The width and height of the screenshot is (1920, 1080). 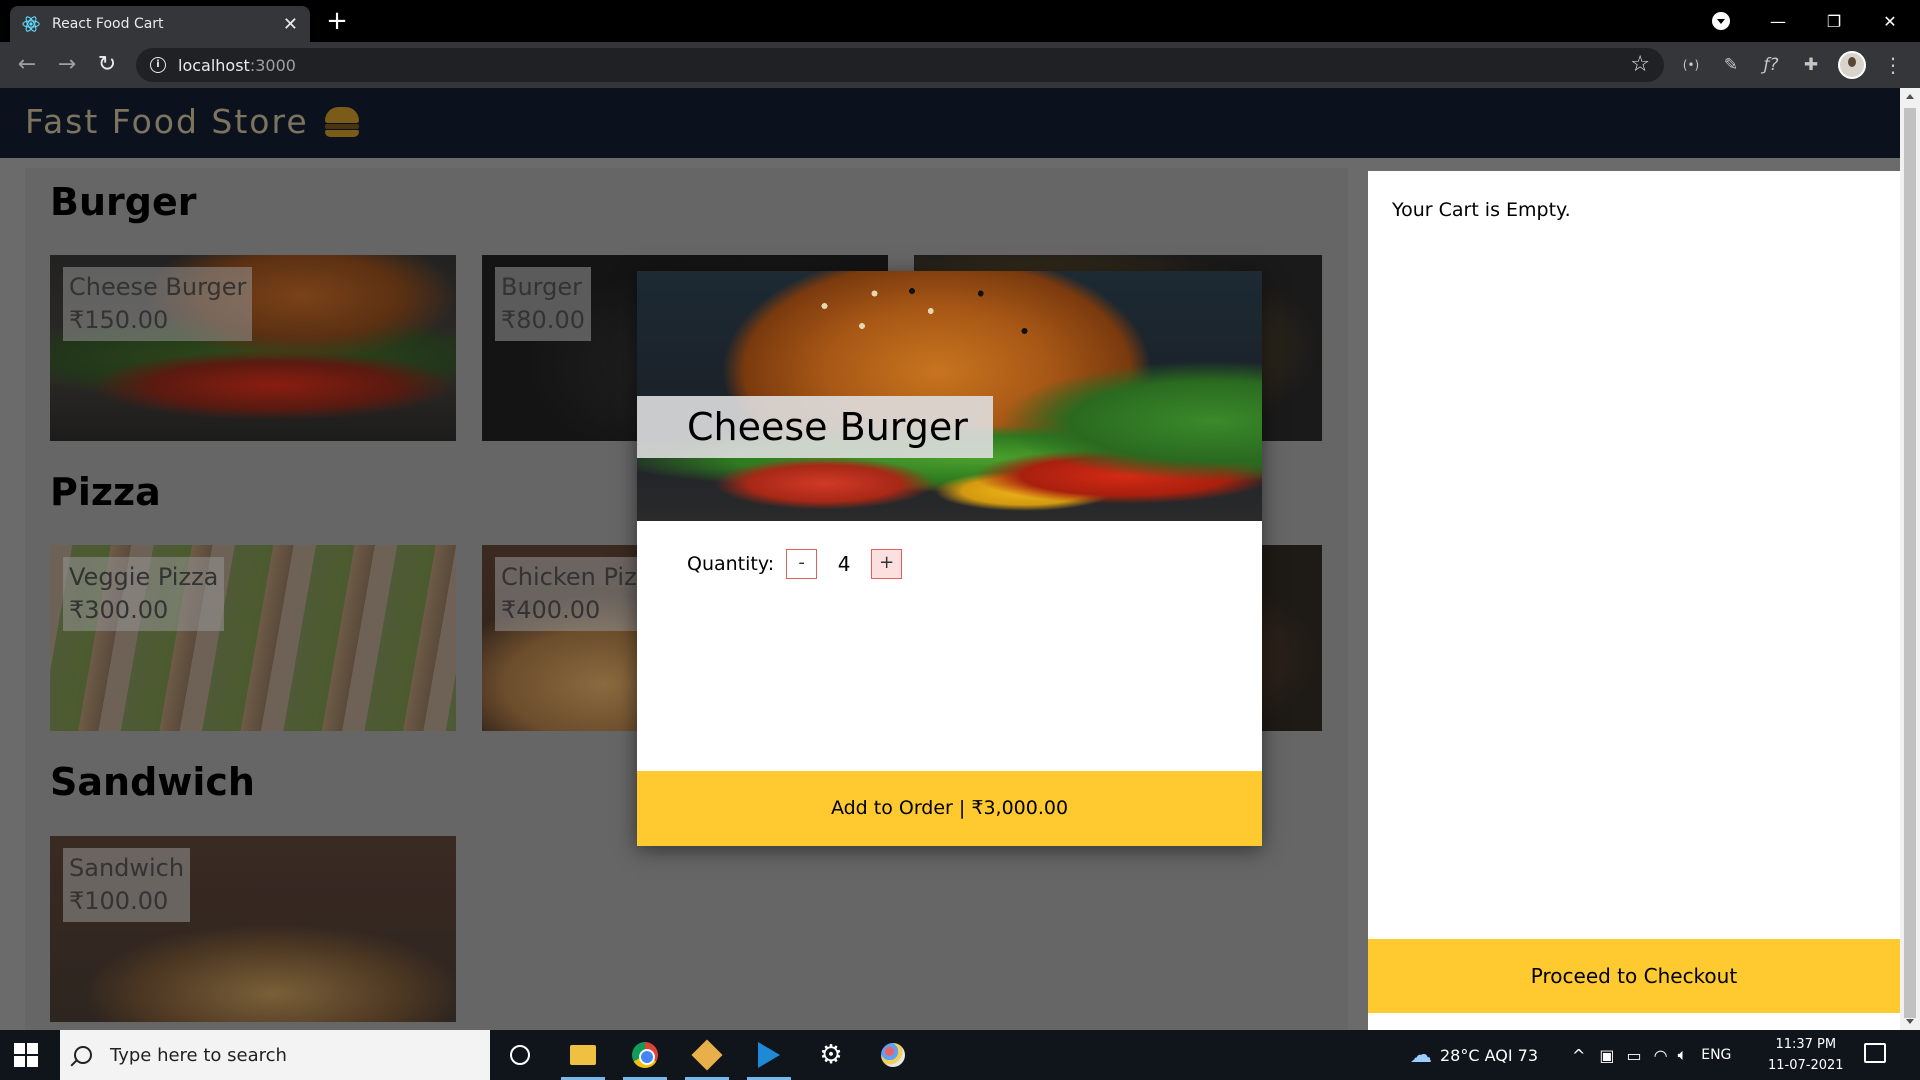 I want to click on category-title-burger: Burger, so click(x=123, y=202).